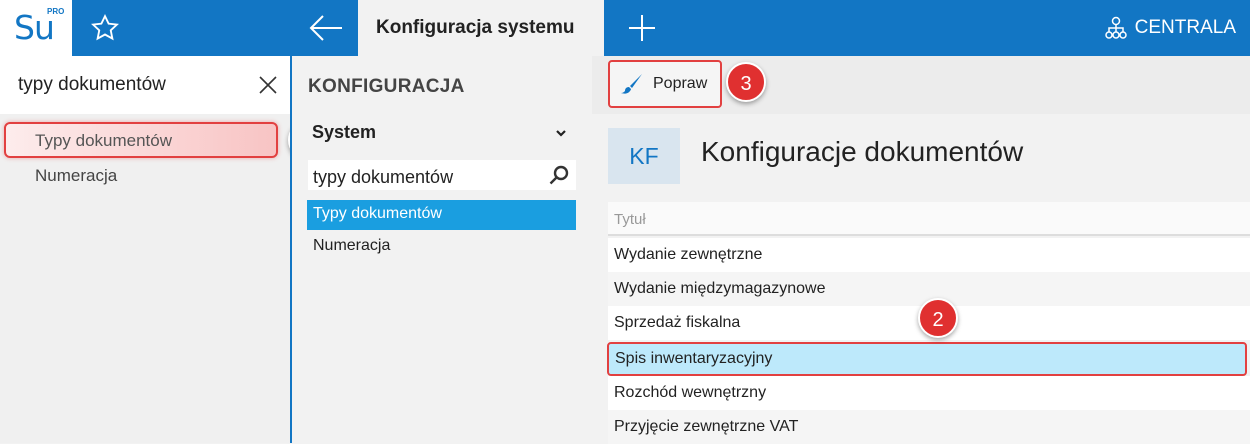 This screenshot has height=444, width=1250. Describe the element at coordinates (441, 247) in the screenshot. I see `config-item-numeracja: Numeracja` at that location.